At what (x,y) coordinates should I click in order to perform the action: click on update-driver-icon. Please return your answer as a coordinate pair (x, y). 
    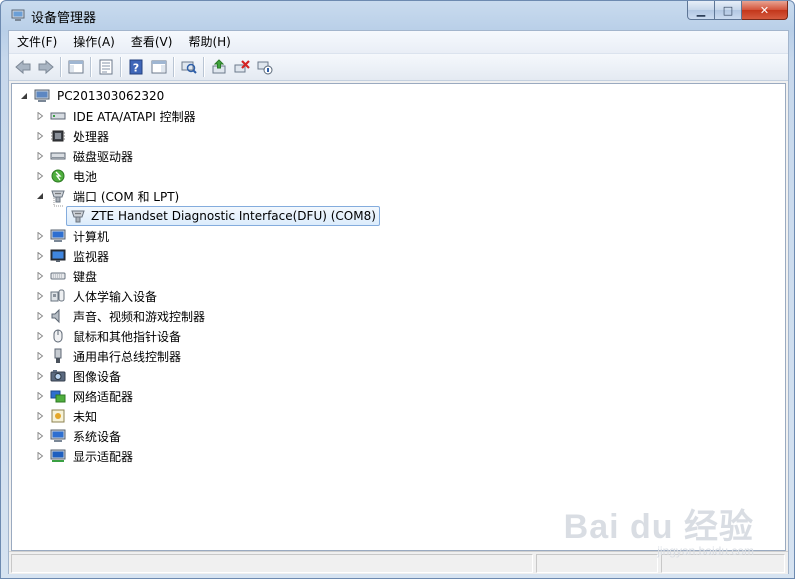
    Looking at the image, I should click on (218, 66).